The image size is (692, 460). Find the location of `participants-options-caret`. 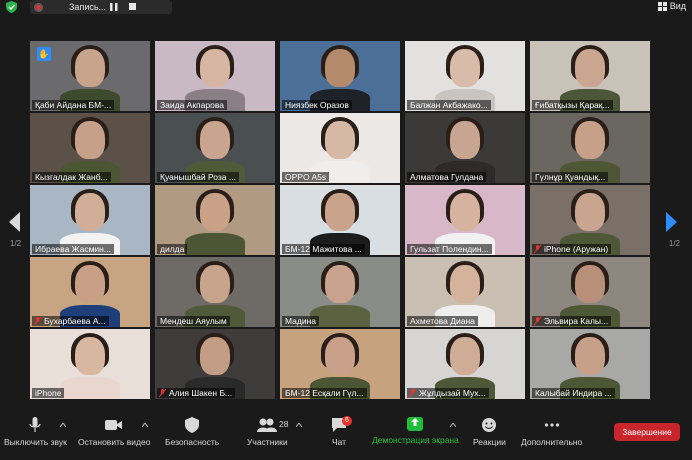

participants-options-caret is located at coordinates (299, 425).